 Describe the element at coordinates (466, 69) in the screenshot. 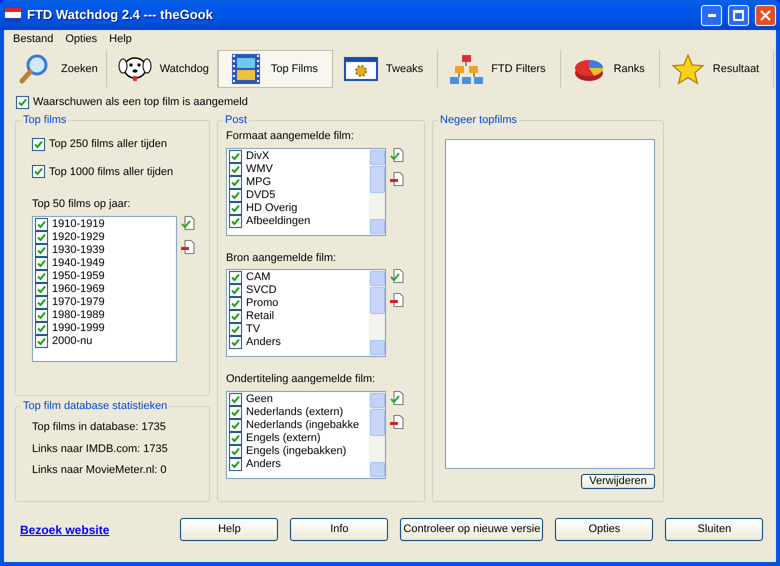

I see `hierarchy-icon` at that location.